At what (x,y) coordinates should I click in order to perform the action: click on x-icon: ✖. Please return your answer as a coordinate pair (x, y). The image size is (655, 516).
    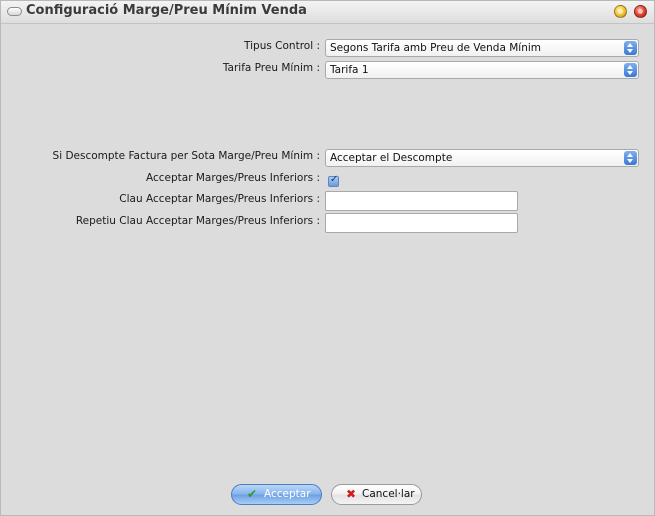
    Looking at the image, I should click on (351, 494).